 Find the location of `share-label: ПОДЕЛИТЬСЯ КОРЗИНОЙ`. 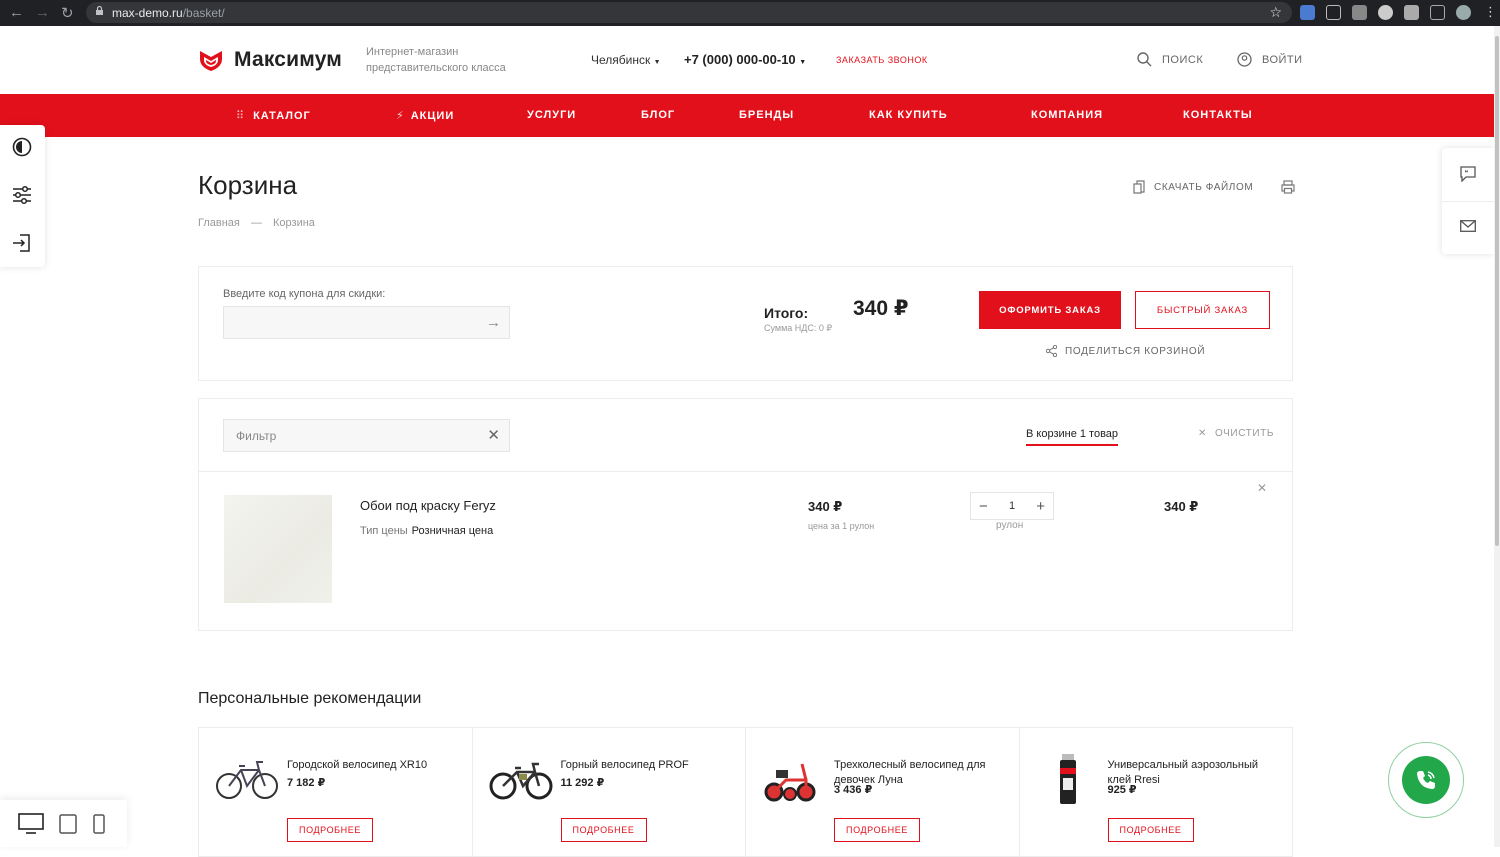

share-label: ПОДЕЛИТЬСЯ КОРЗИНОЙ is located at coordinates (1135, 351).